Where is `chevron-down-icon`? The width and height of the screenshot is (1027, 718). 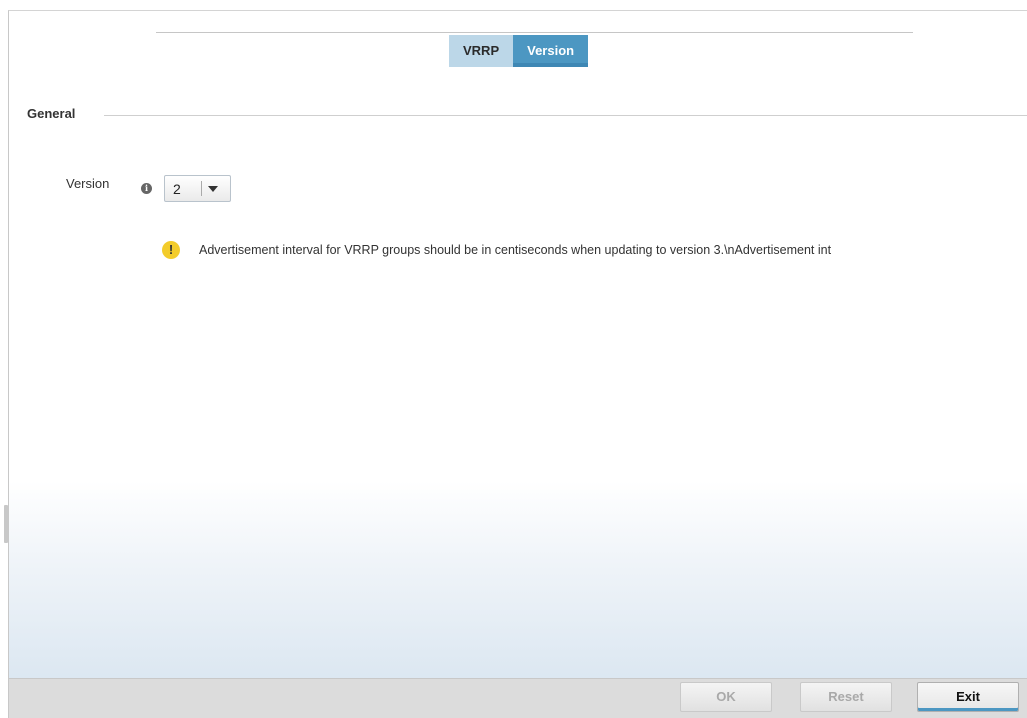 chevron-down-icon is located at coordinates (213, 189).